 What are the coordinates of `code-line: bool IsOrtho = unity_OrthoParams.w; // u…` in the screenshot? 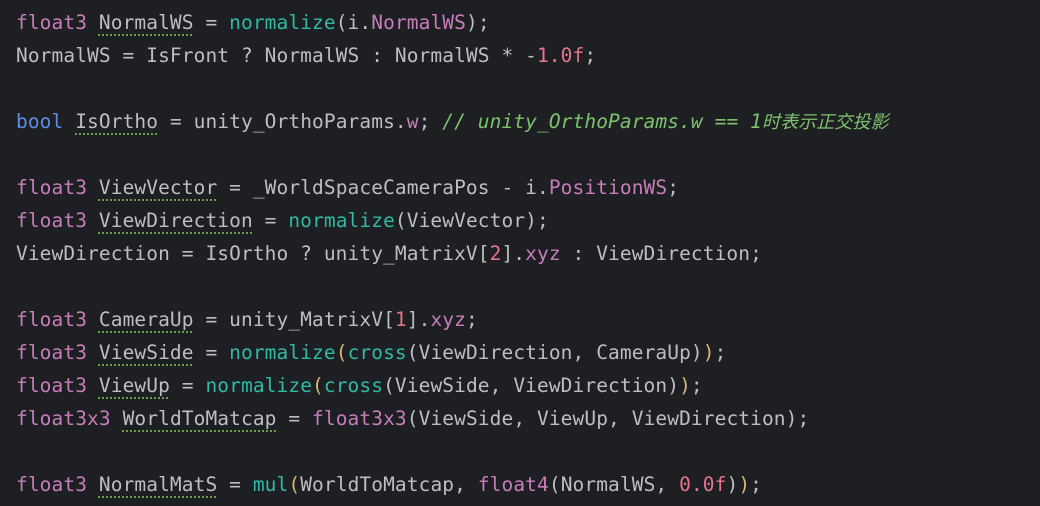 It's located at (452, 121).